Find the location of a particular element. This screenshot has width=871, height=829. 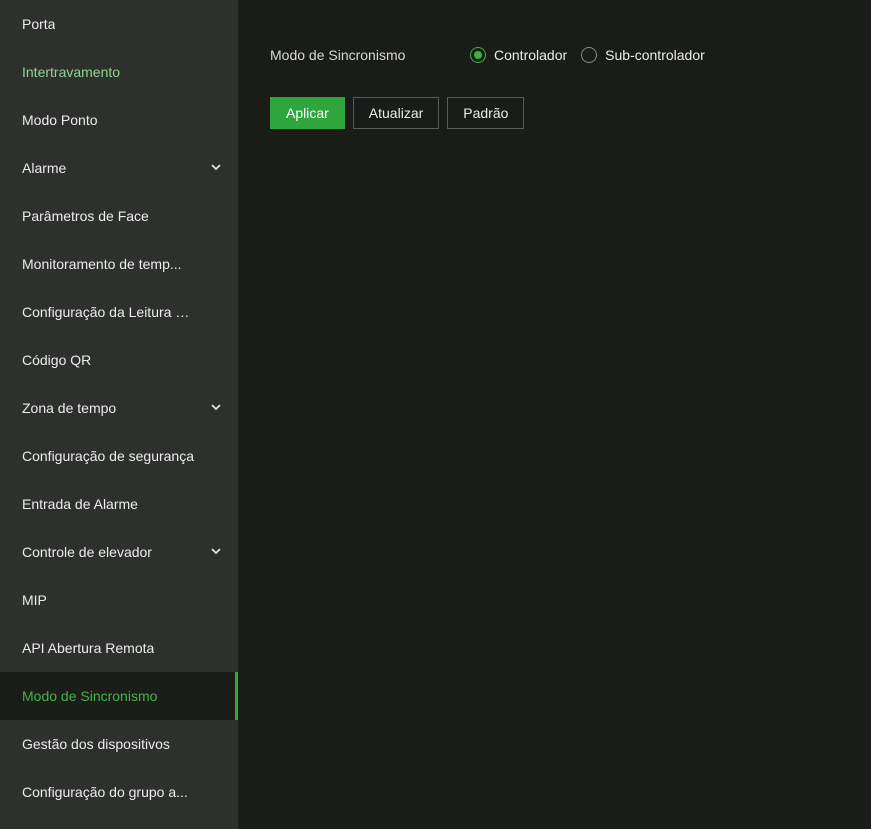

sidebar-item-intertravamento: Intertravamento is located at coordinates (119, 72).